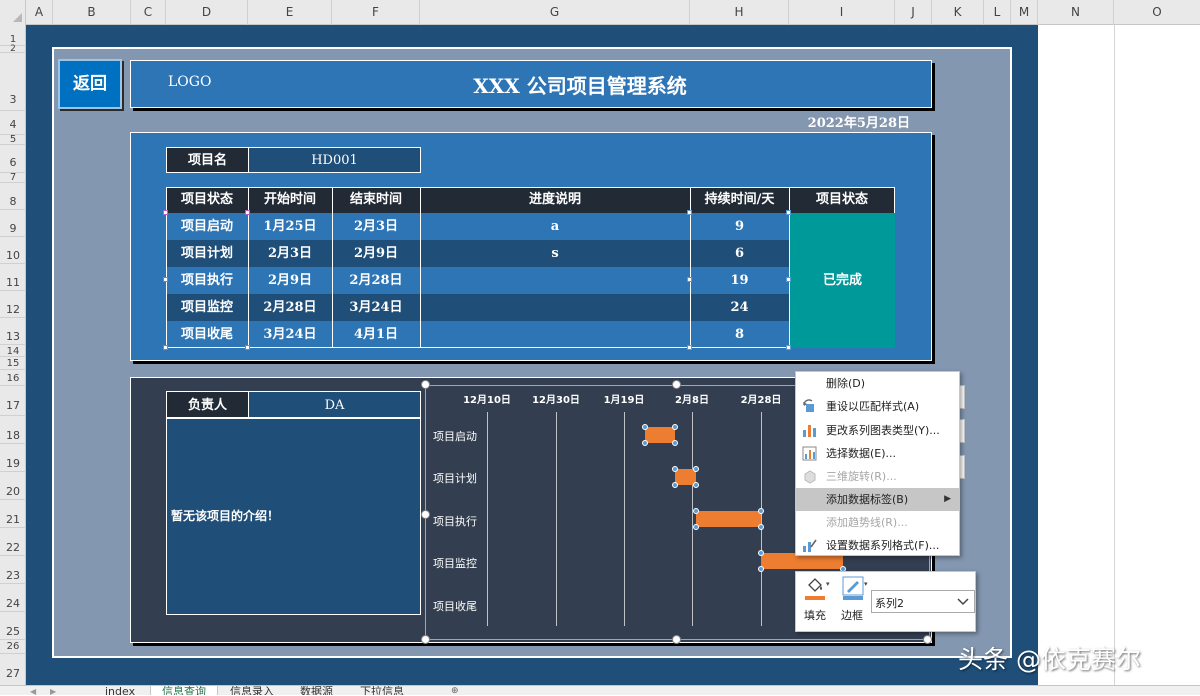  What do you see at coordinates (13, 378) in the screenshot?
I see `row-header: 16` at bounding box center [13, 378].